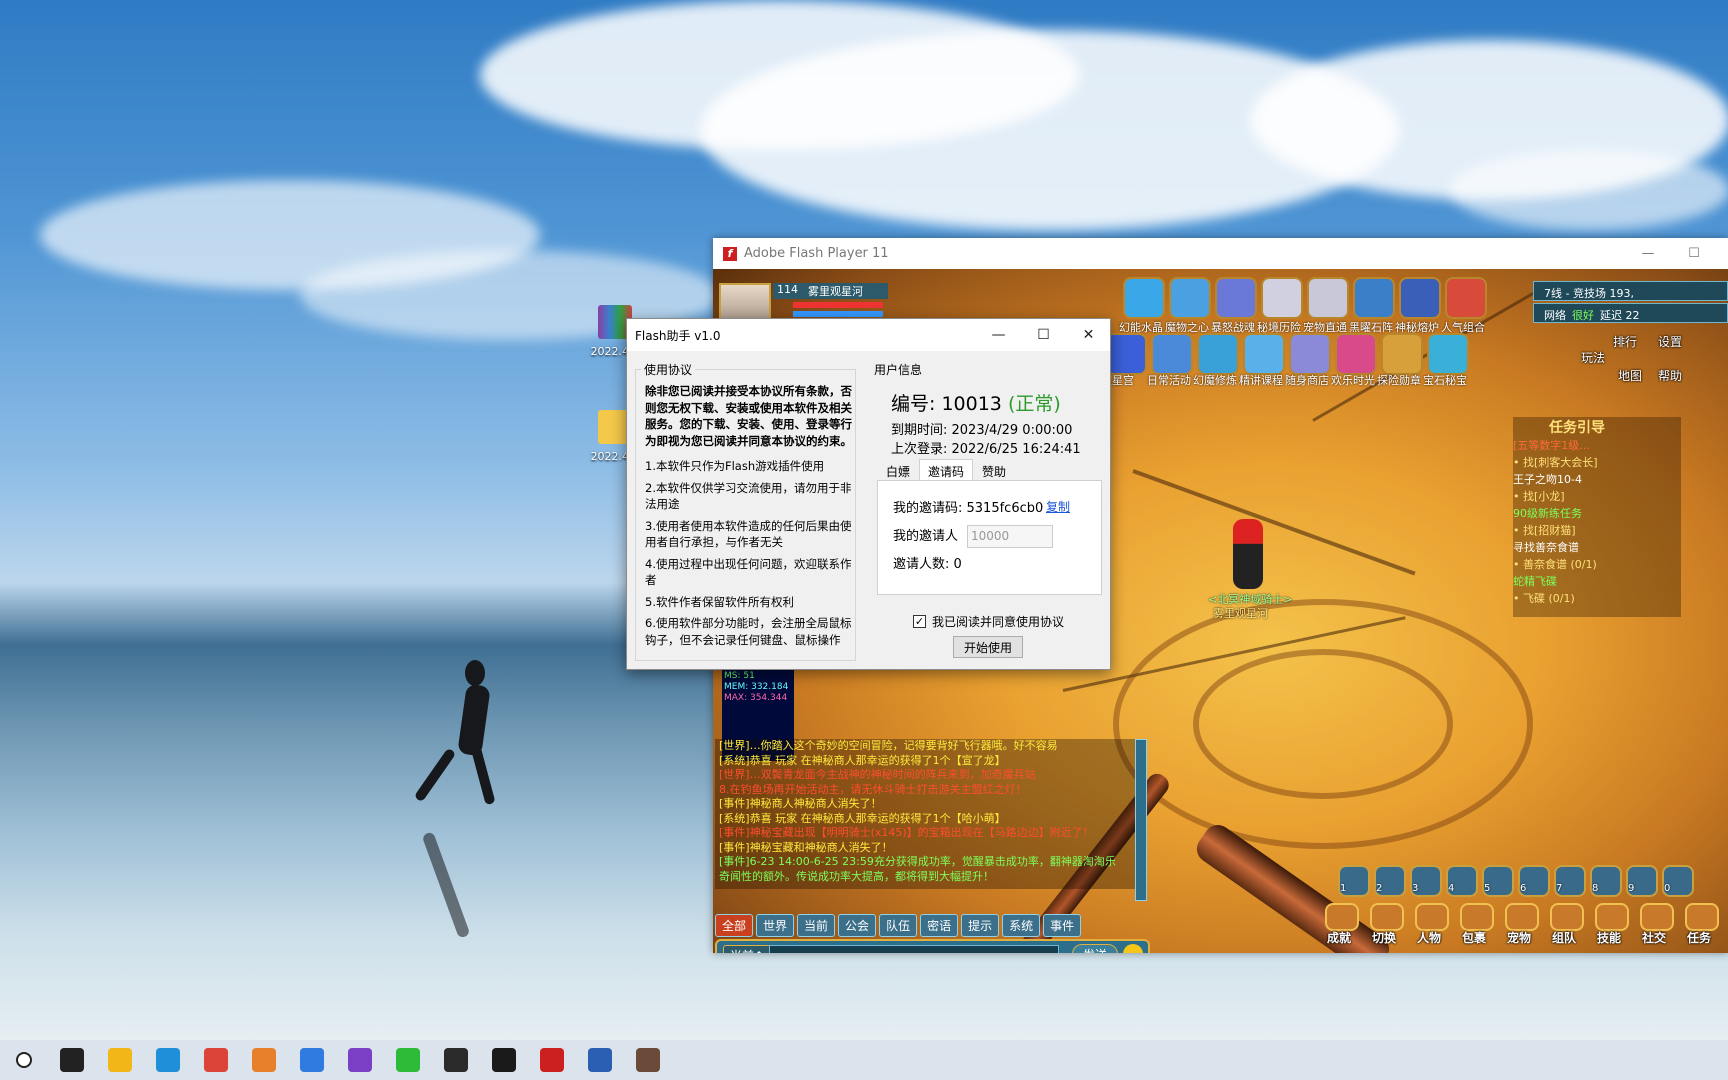 This screenshot has height=1080, width=1728. What do you see at coordinates (816, 925) in the screenshot?
I see `chat-tab: 当前` at bounding box center [816, 925].